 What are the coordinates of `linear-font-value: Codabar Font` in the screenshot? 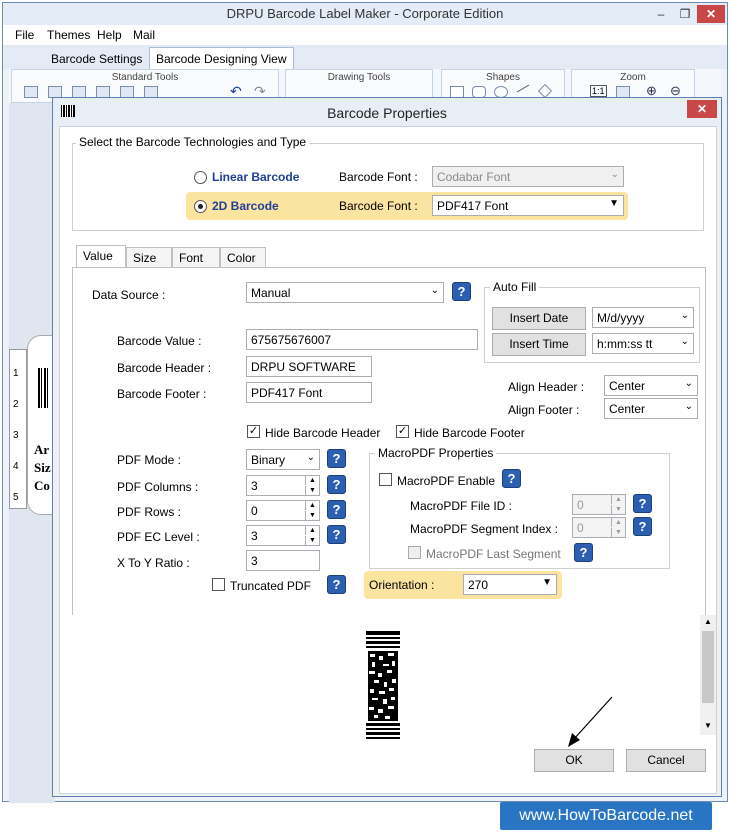 It's located at (474, 177).